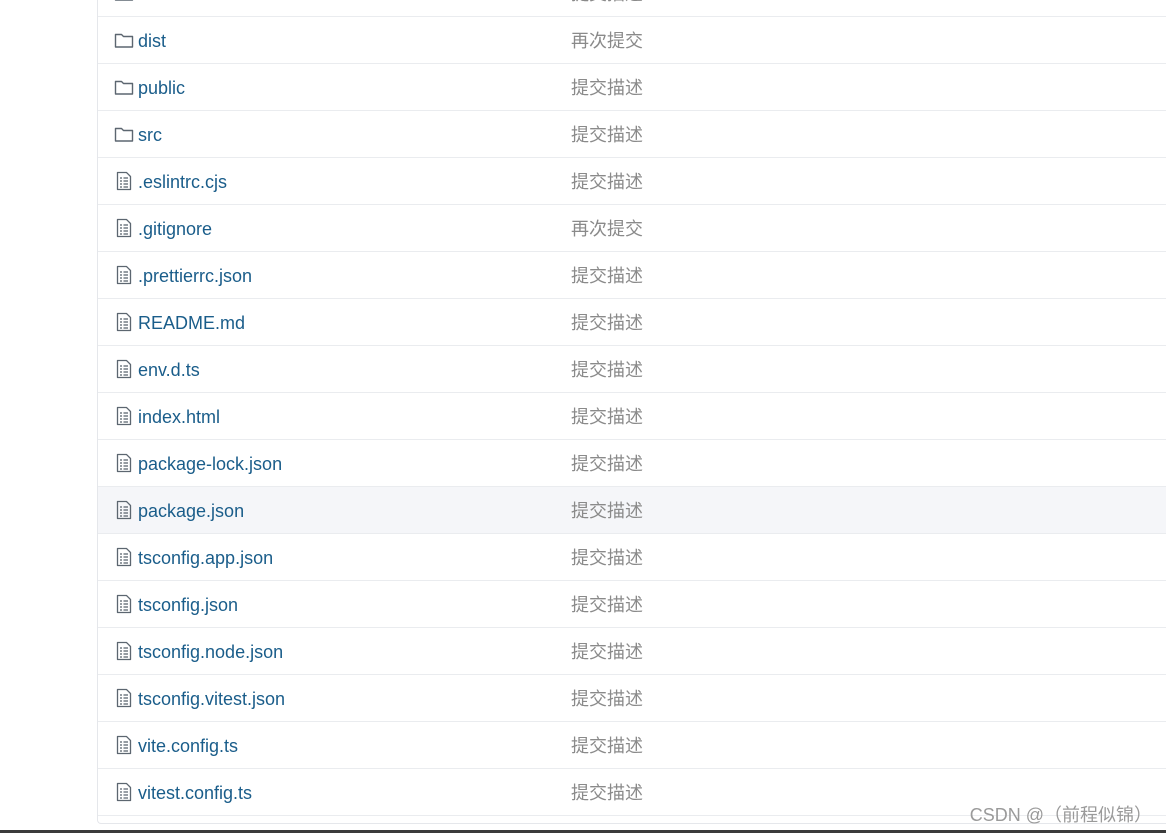 The image size is (1166, 833). I want to click on file-row: README.md 提交描述, so click(632, 322).